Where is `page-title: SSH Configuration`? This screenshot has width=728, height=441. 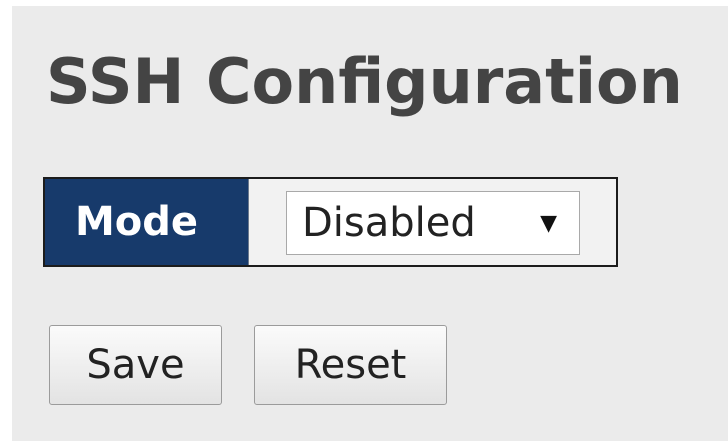 page-title: SSH Configuration is located at coordinates (364, 81).